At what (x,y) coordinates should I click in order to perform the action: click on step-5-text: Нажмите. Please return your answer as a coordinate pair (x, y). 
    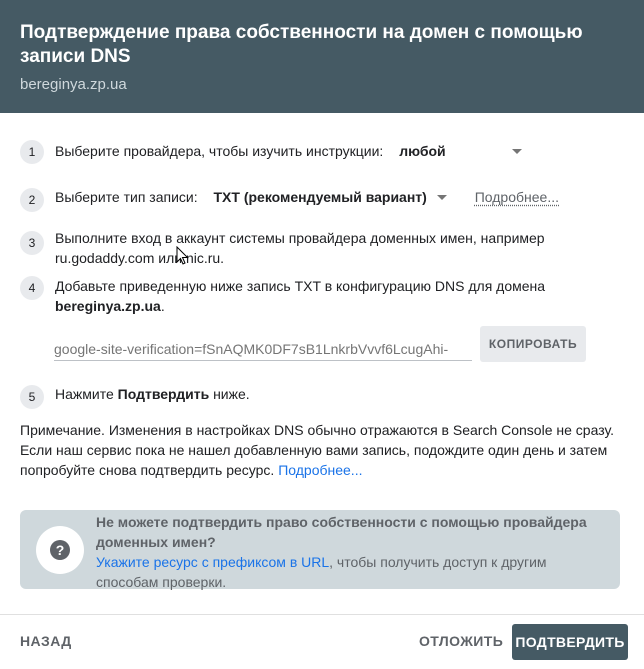
    Looking at the image, I should click on (86, 394).